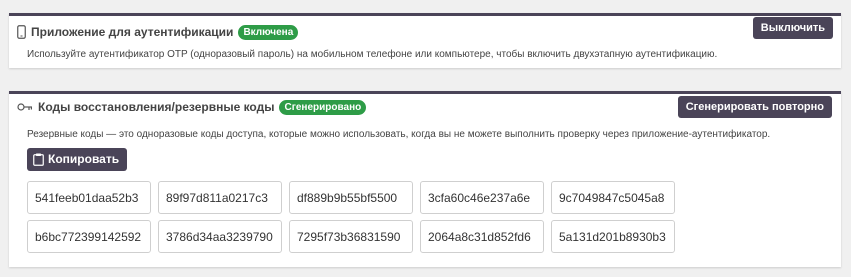  I want to click on recovery-code: 3cfa60c46e237a6e, so click(482, 197).